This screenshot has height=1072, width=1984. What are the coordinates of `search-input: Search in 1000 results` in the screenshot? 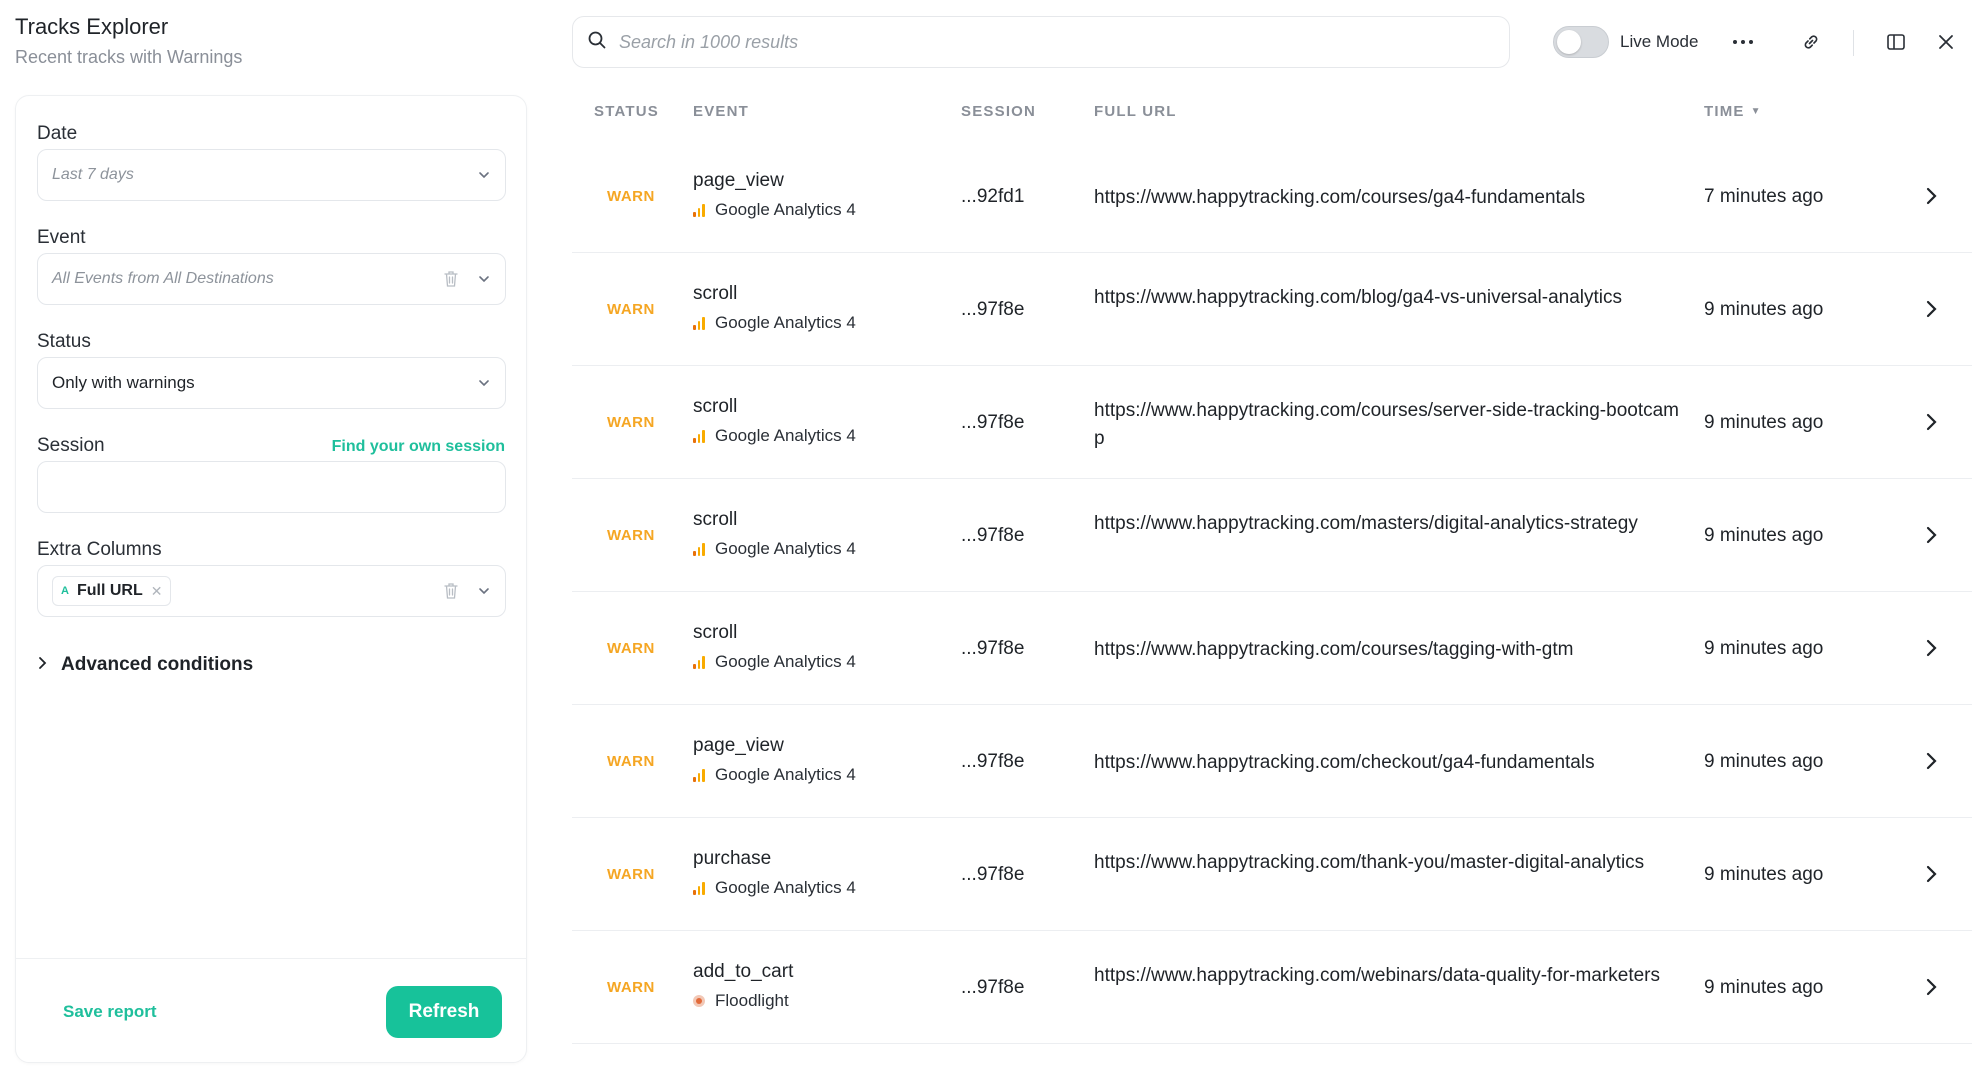 It's located at (1041, 42).